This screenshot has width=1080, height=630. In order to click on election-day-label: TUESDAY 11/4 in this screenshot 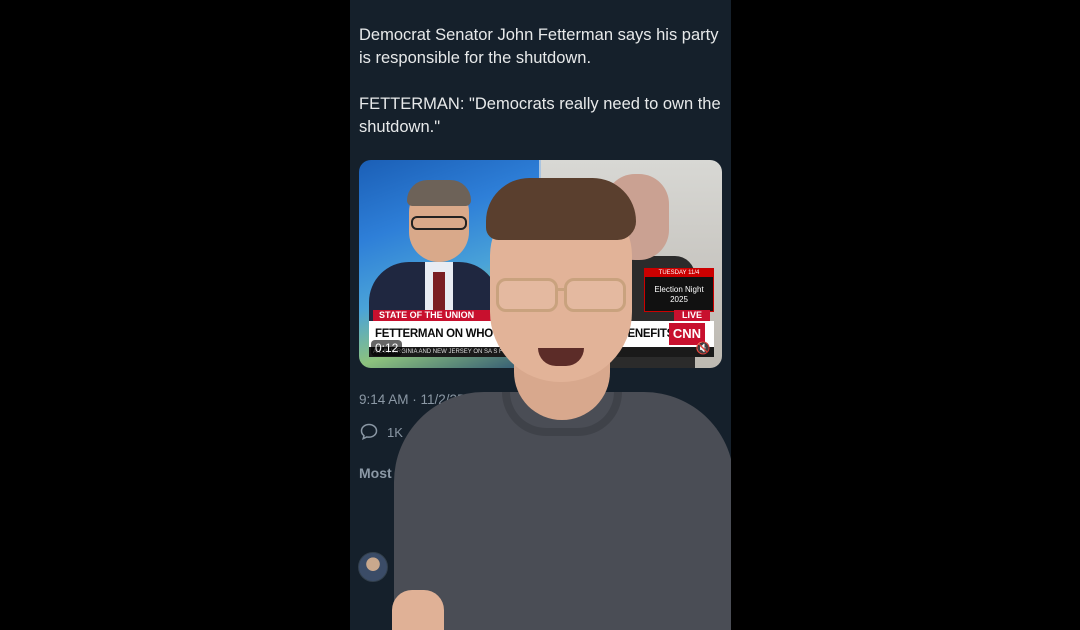, I will do `click(679, 273)`.